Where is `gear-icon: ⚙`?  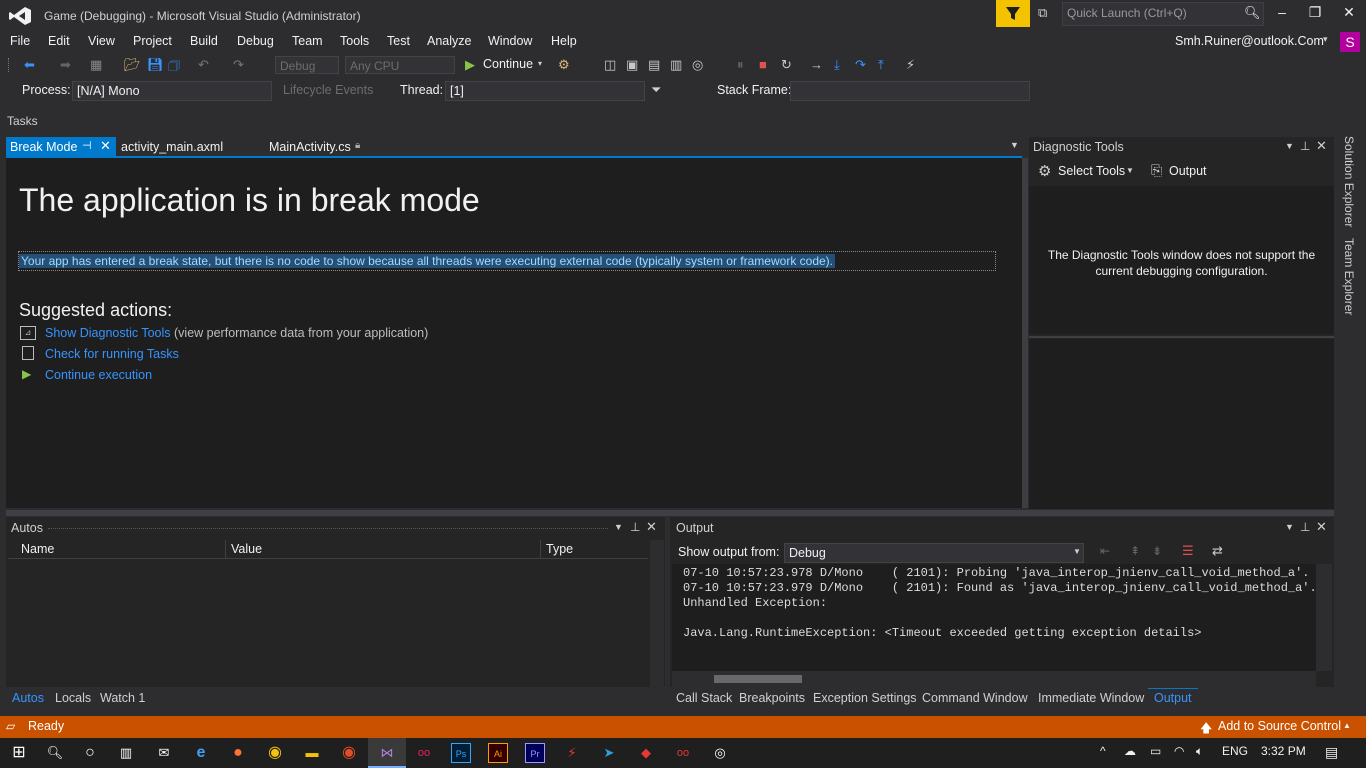 gear-icon: ⚙ is located at coordinates (1044, 171).